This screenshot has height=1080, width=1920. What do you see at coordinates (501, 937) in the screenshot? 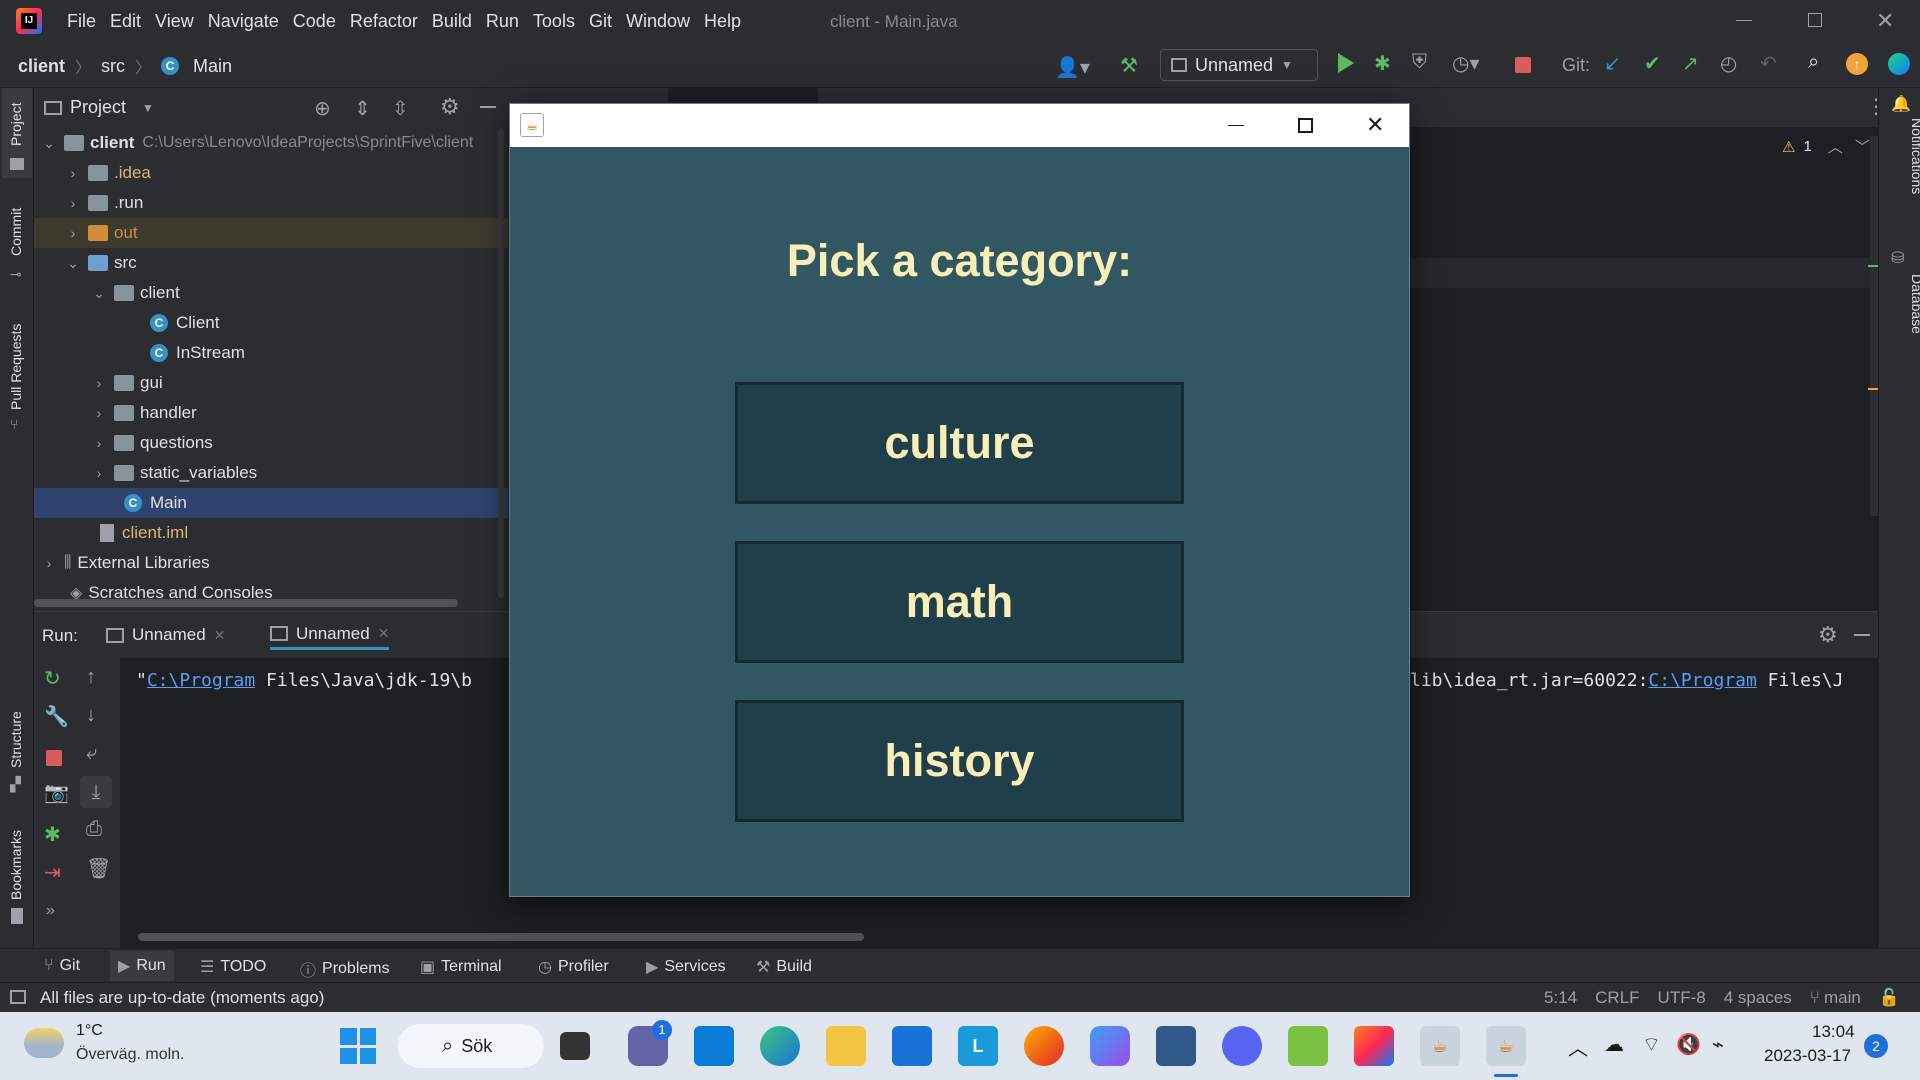
I see `console-horizontal-scrollbar` at bounding box center [501, 937].